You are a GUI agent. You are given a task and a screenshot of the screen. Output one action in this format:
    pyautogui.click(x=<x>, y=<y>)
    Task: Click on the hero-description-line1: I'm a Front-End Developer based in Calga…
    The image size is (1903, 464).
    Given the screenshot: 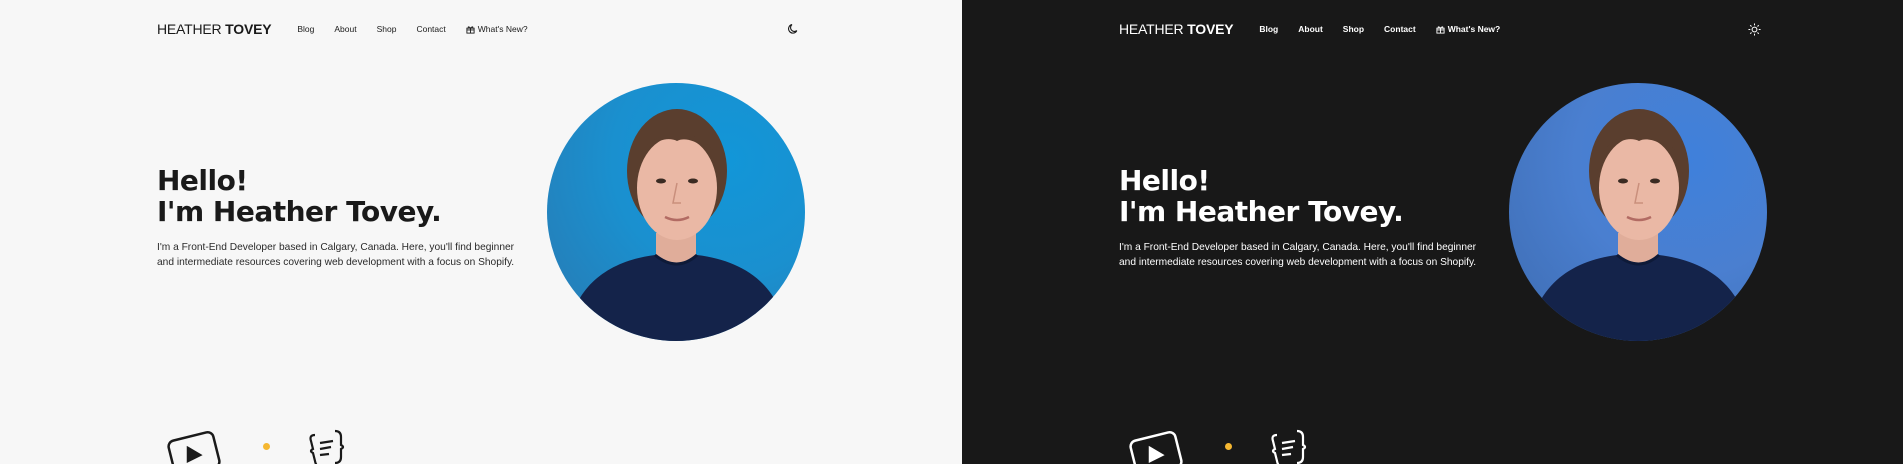 What is the action you would take?
    pyautogui.click(x=336, y=247)
    